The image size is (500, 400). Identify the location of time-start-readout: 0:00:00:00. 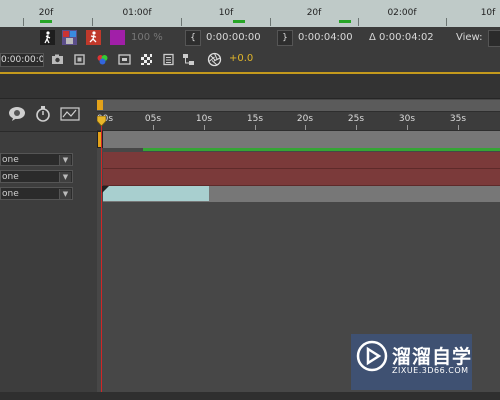
(233, 37).